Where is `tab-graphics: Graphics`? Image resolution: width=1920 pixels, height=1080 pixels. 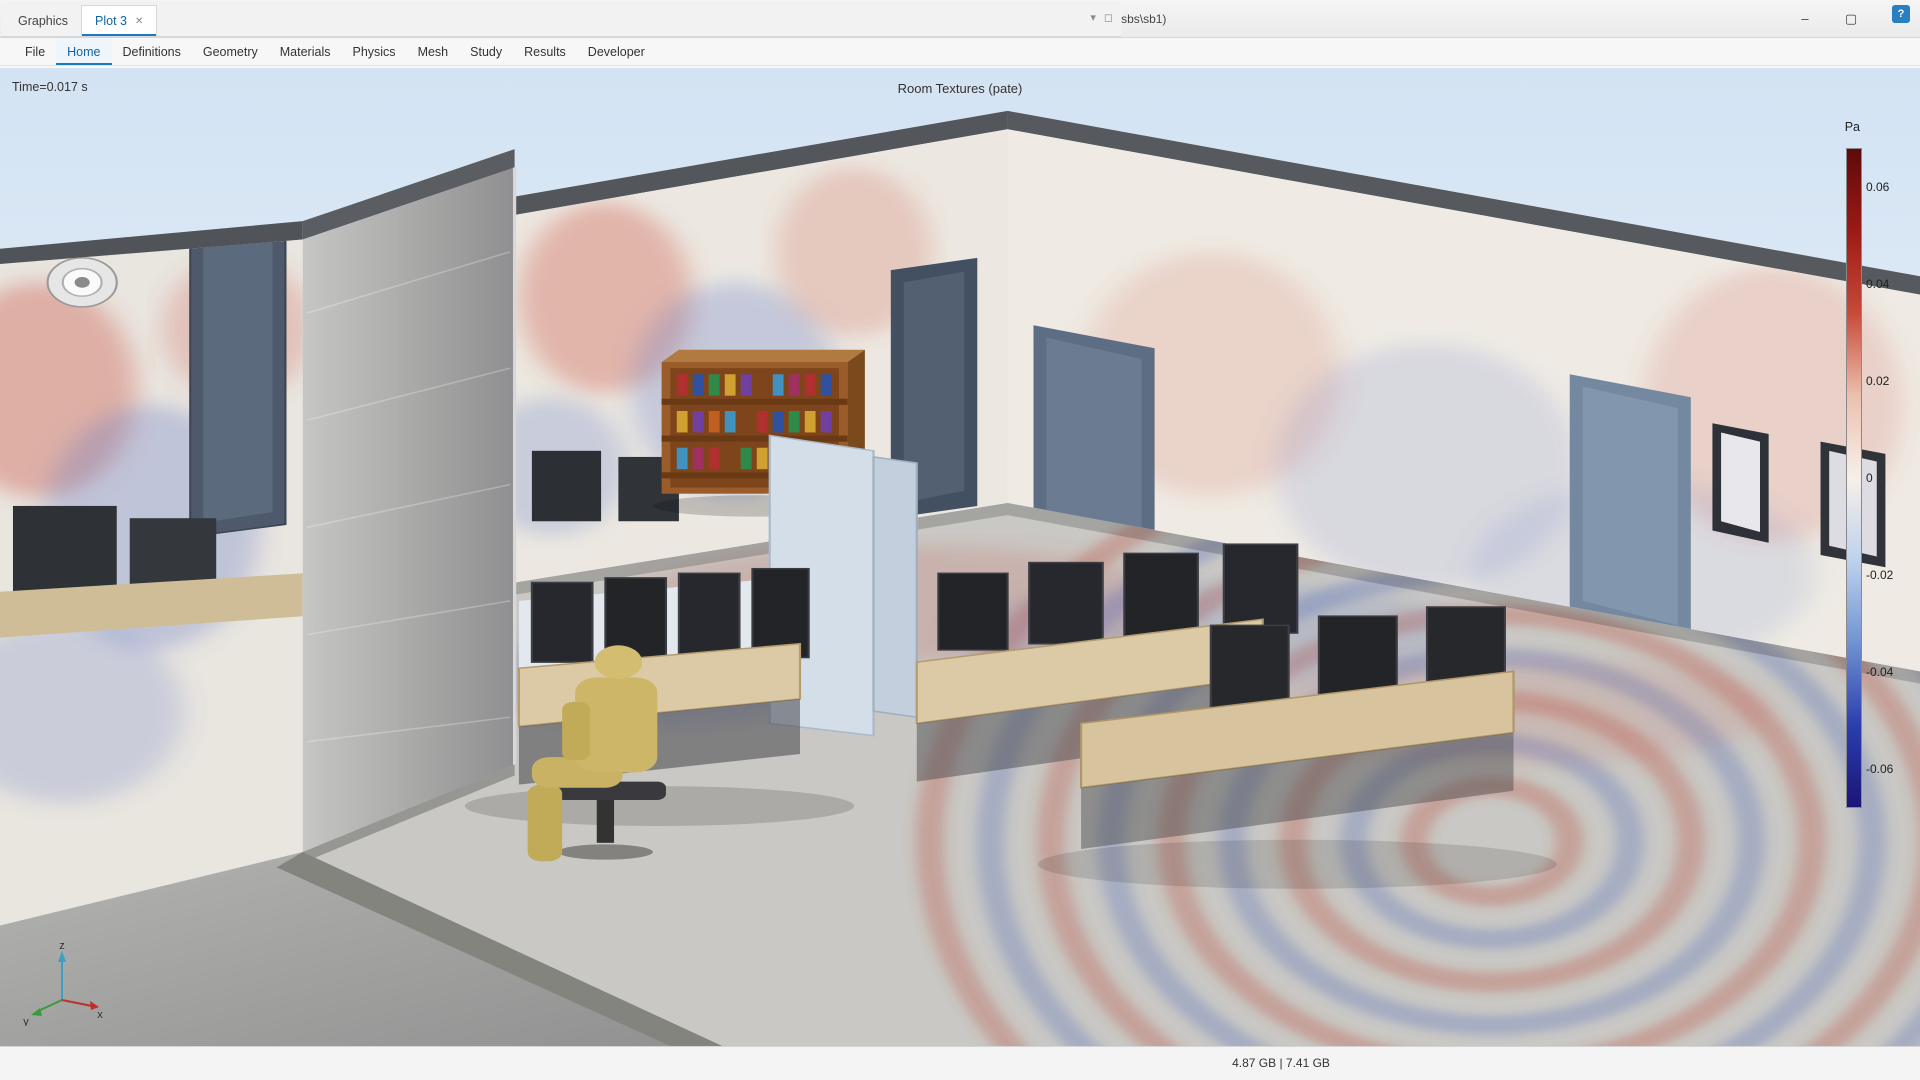 tab-graphics: Graphics is located at coordinates (43, 20).